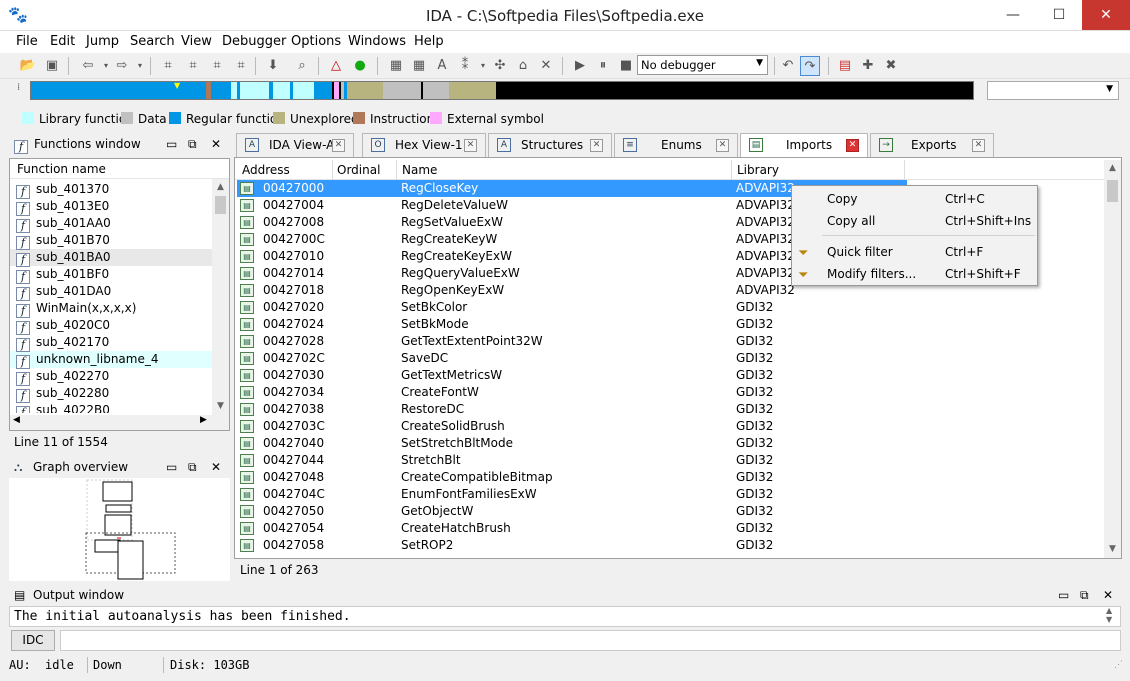 This screenshot has width=1130, height=681. I want to click on open-file-icon: 📂, so click(28, 66).